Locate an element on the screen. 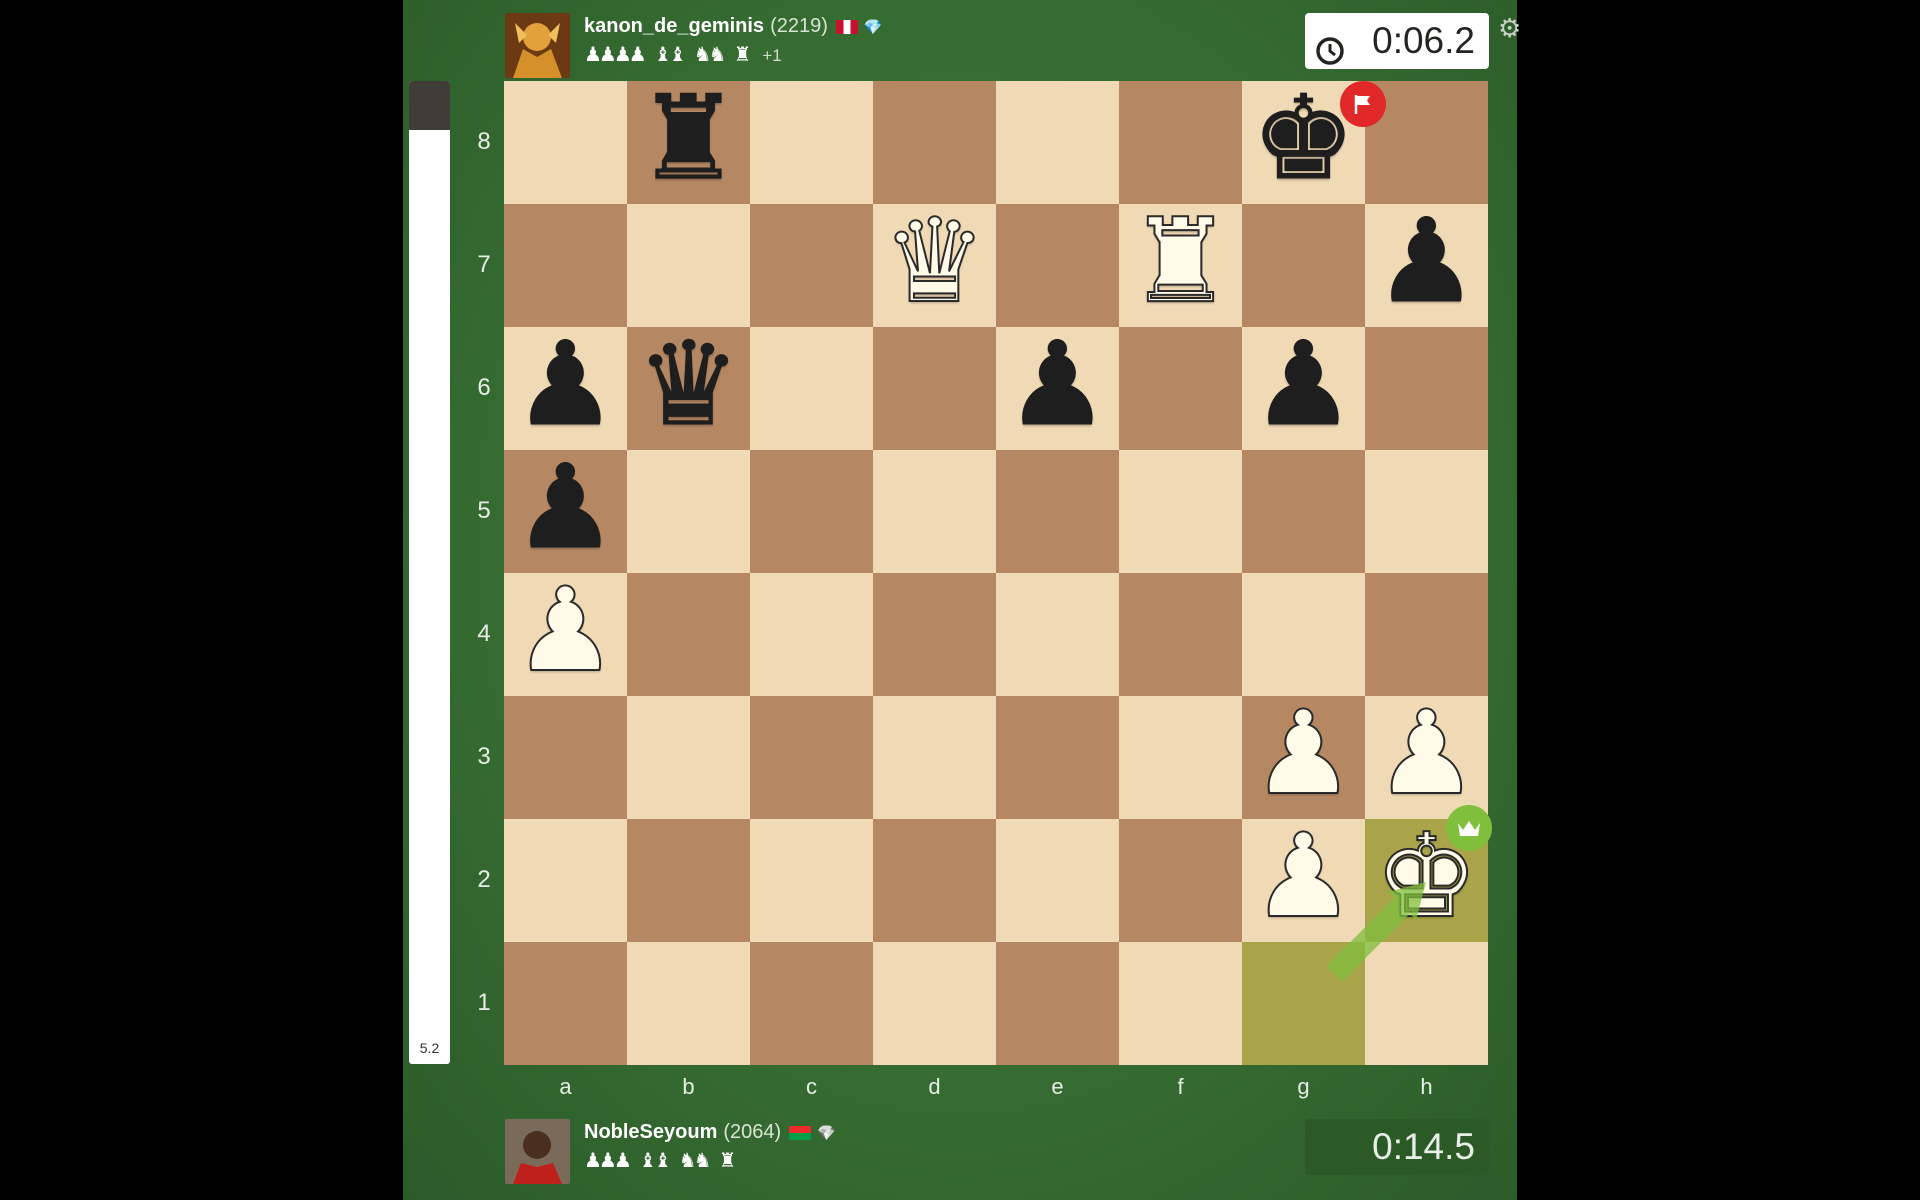  square-g6: ♟ is located at coordinates (1303, 388).